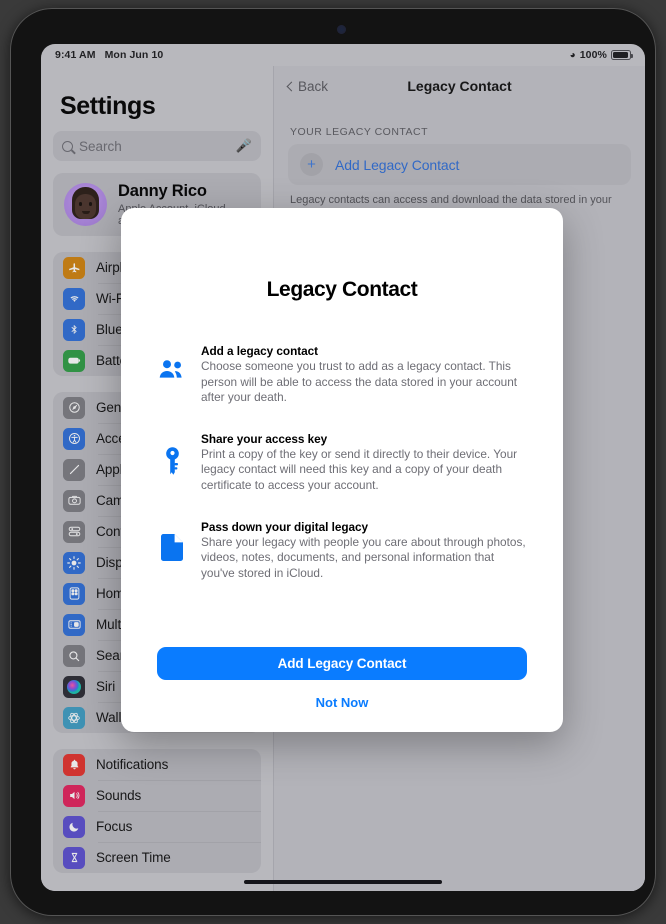 The width and height of the screenshot is (666, 924). What do you see at coordinates (172, 361) in the screenshot?
I see `two-people-icon` at bounding box center [172, 361].